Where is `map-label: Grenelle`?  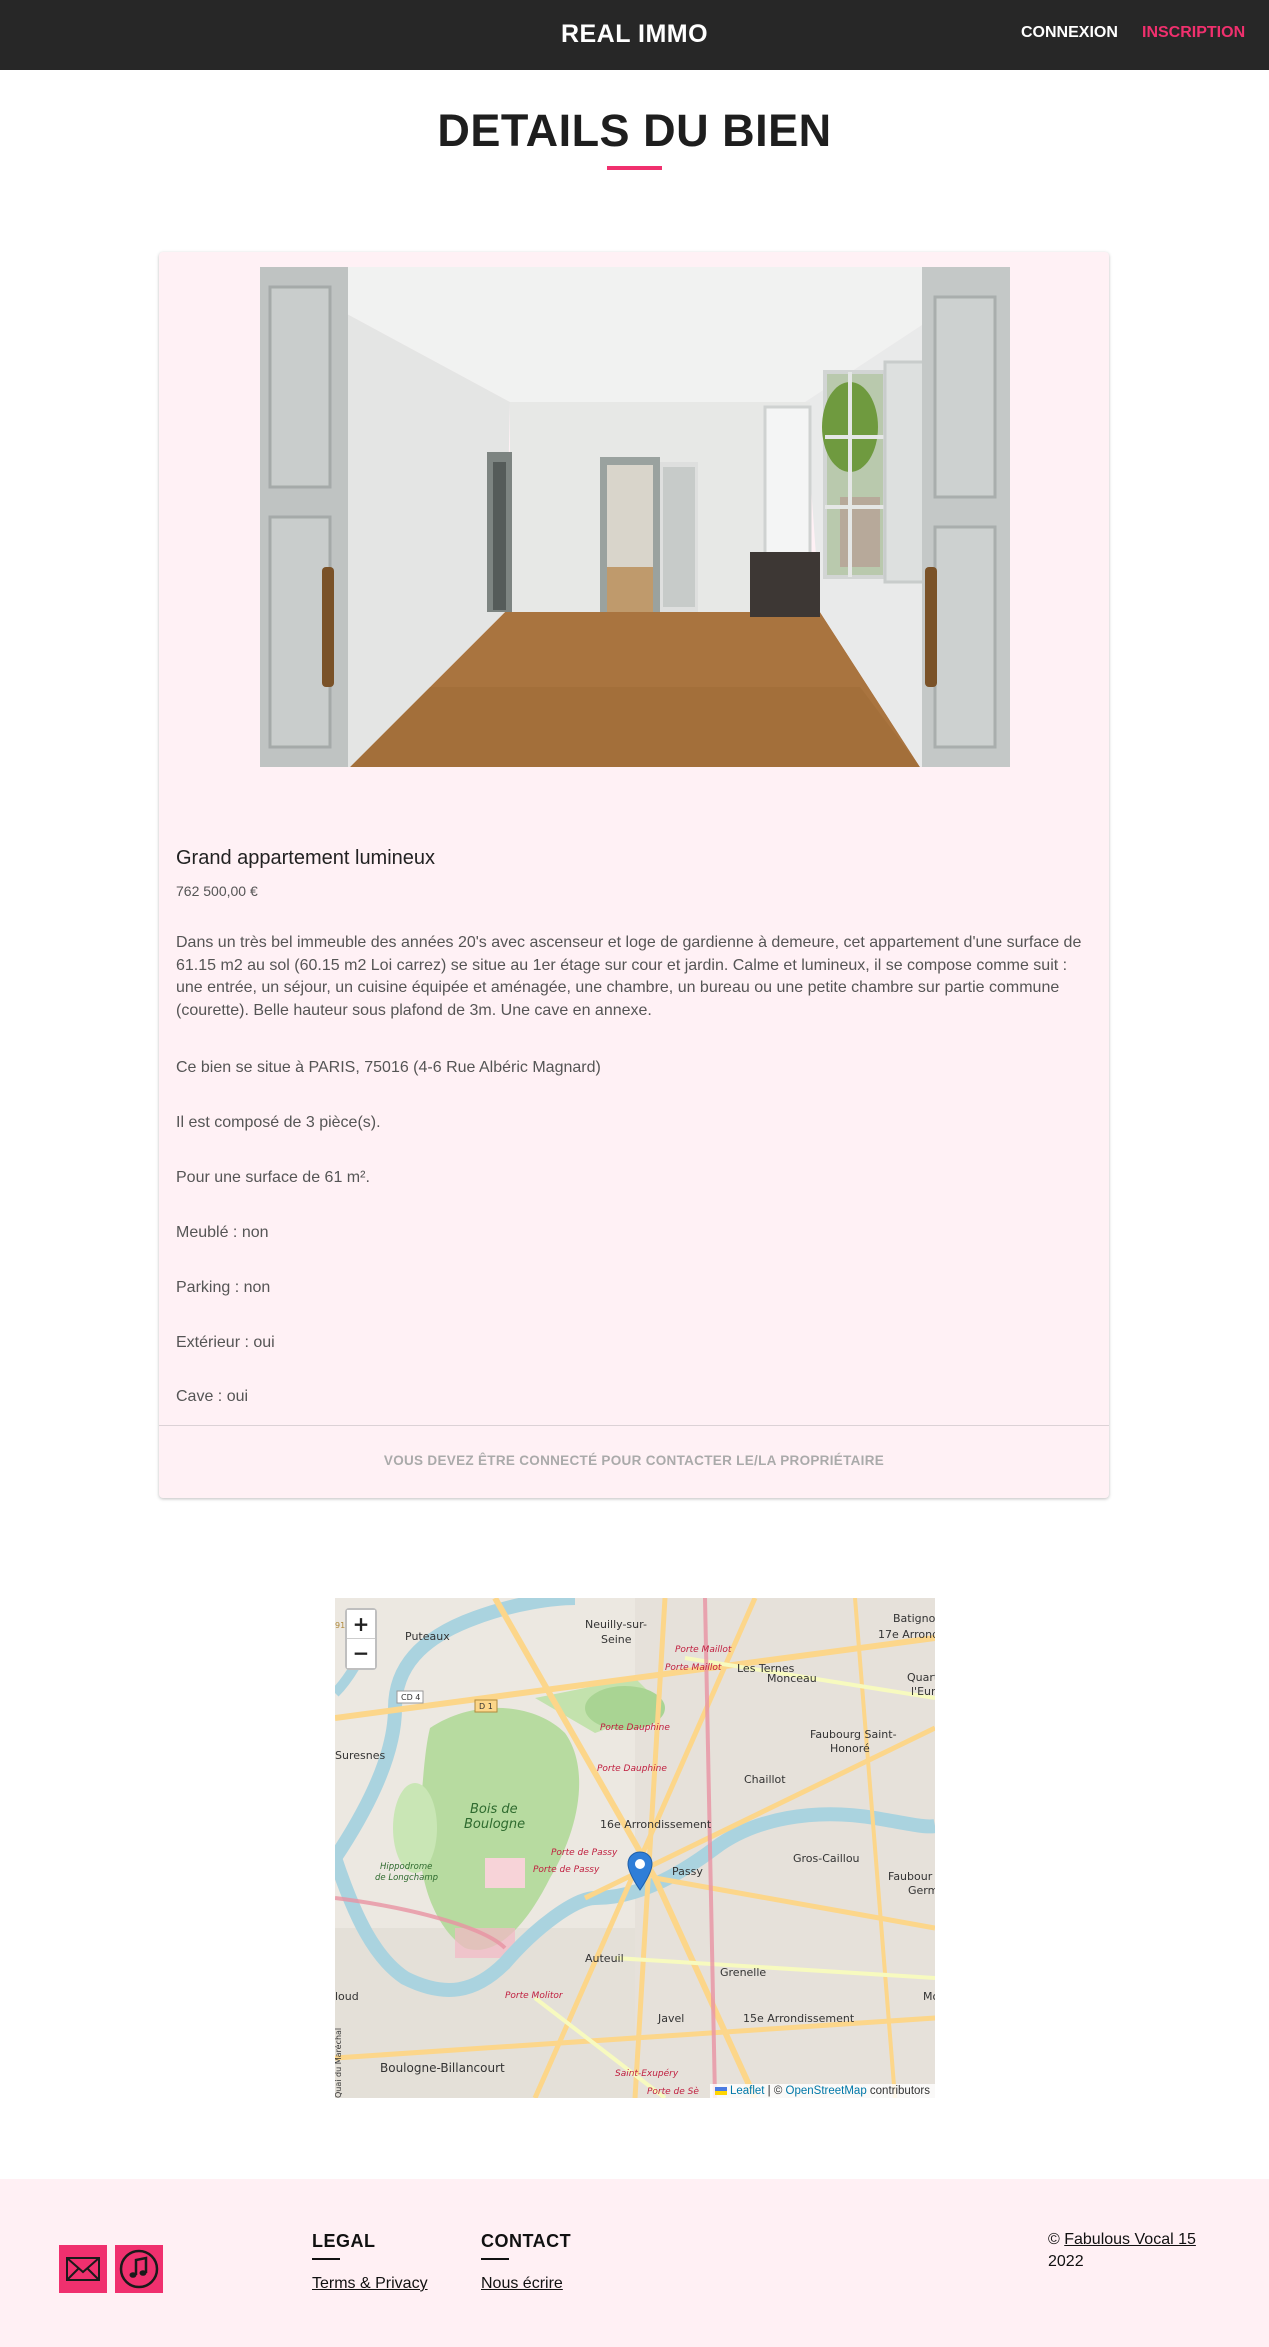
map-label: Grenelle is located at coordinates (743, 1972).